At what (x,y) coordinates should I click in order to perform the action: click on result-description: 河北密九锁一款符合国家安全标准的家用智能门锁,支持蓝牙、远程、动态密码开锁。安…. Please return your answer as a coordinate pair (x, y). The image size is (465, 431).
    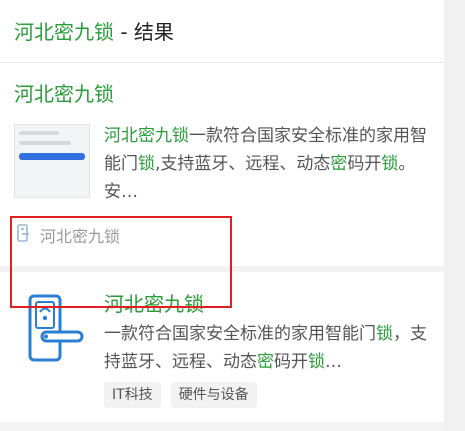
    Looking at the image, I should click on (269, 164).